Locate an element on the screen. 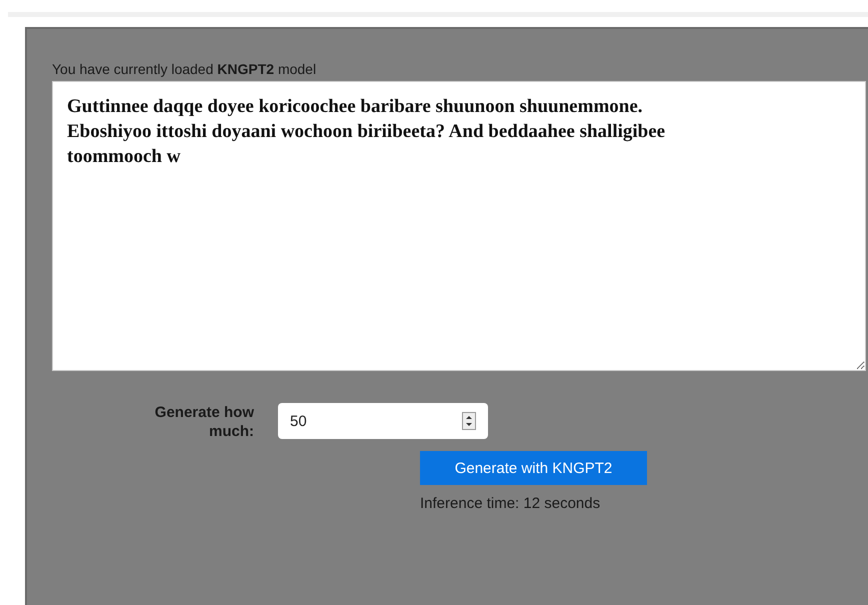  inference-time: Inference time: 12 seconds is located at coordinates (510, 503).